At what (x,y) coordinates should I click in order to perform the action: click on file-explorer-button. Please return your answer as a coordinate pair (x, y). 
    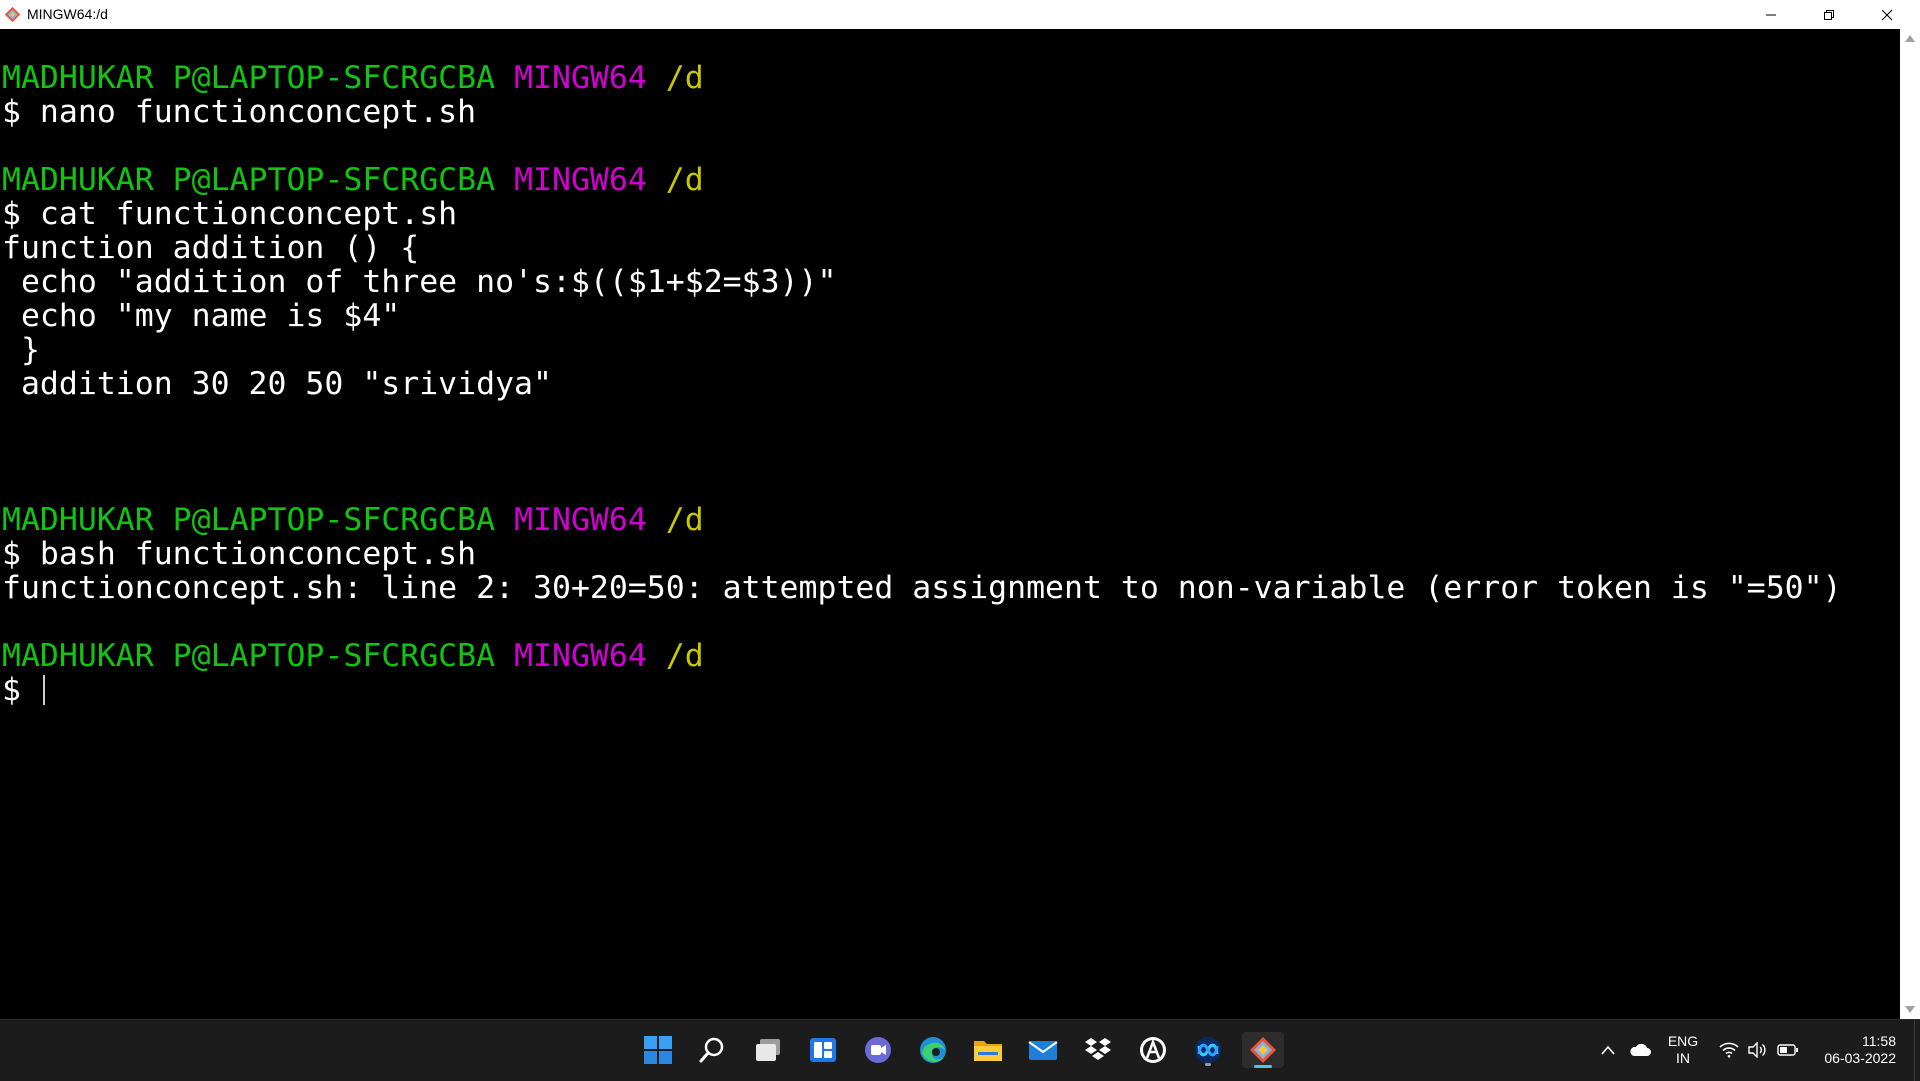
    Looking at the image, I should click on (988, 1050).